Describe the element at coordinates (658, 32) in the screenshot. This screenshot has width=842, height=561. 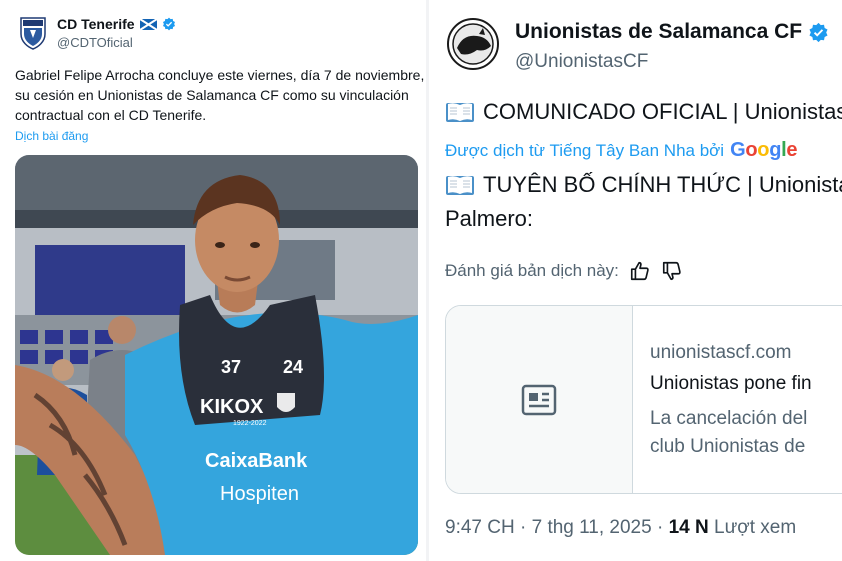
I see `right-display-name: Unionistas de Salamanca CF` at that location.